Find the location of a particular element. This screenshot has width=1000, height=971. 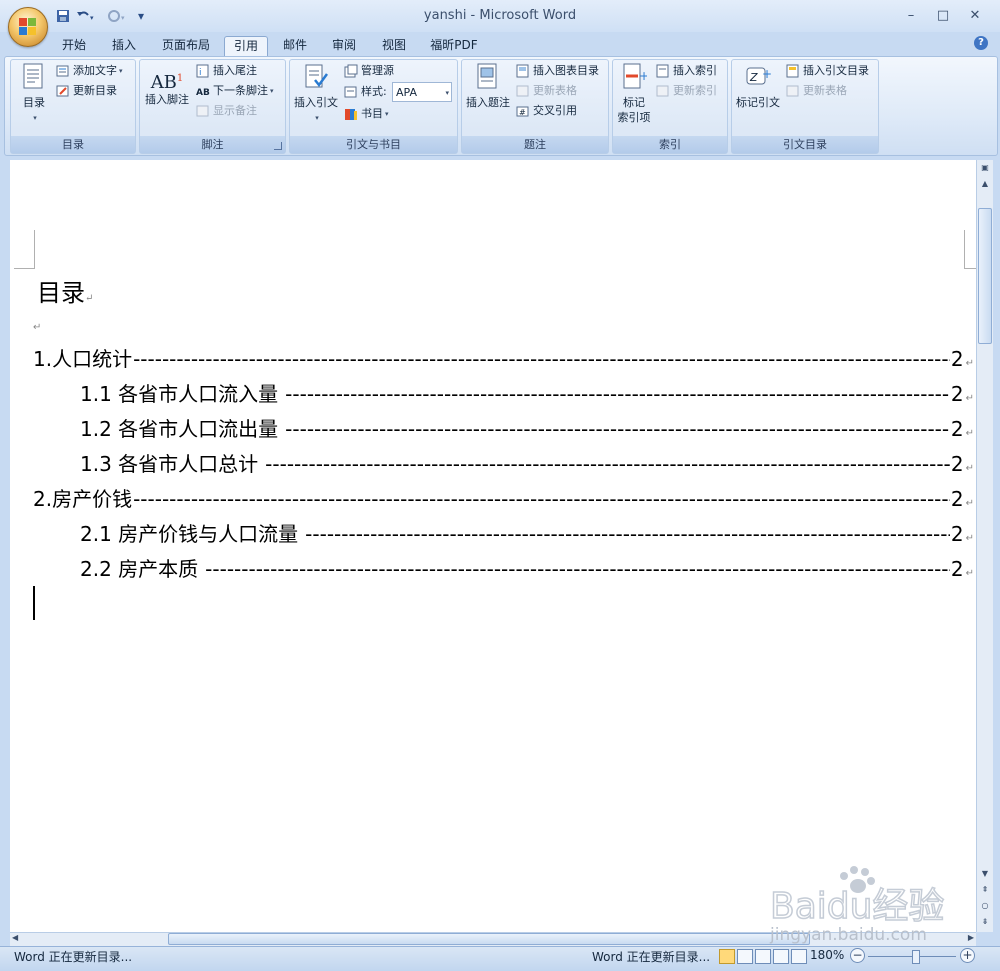

zoom-level: 180% is located at coordinates (827, 955).